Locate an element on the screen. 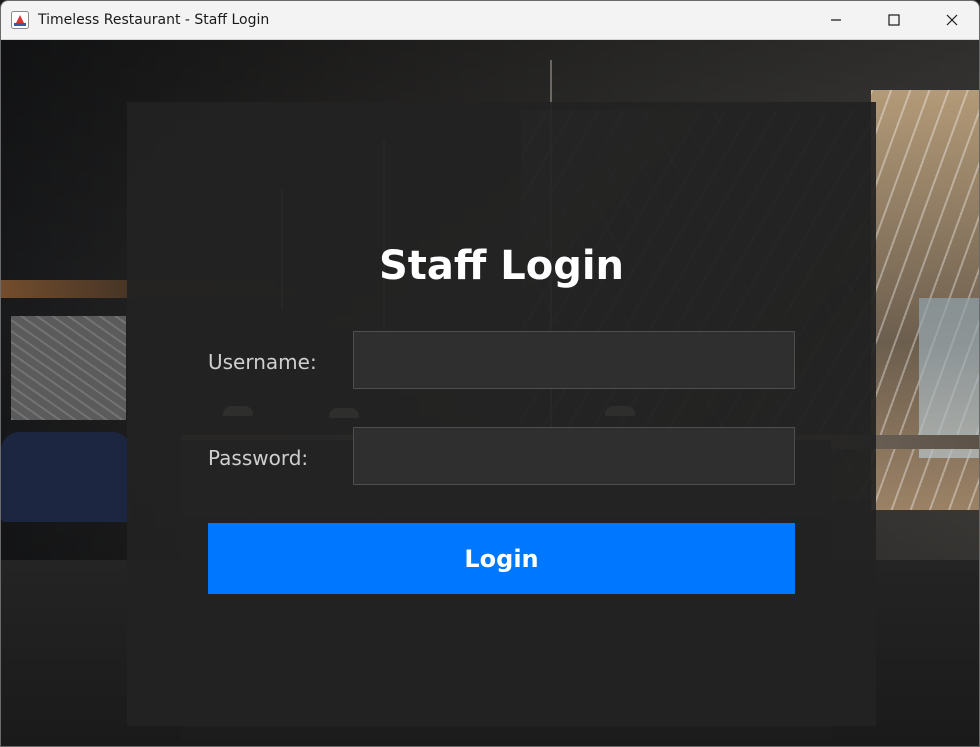 This screenshot has width=980, height=747. close-icon is located at coordinates (952, 20).